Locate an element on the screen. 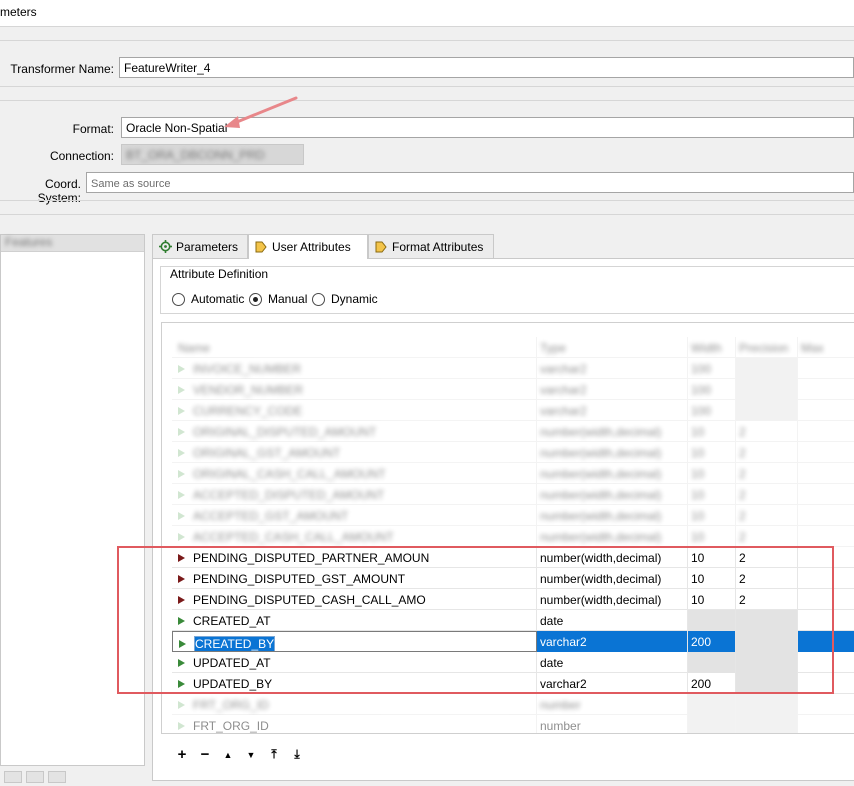  format-label: Format: is located at coordinates (93, 129).